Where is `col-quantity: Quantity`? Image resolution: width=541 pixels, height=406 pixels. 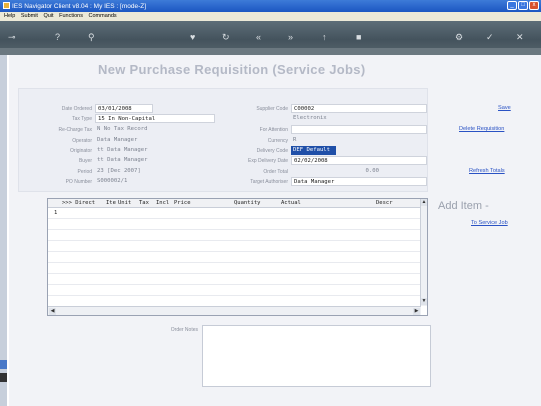
col-quantity: Quantity is located at coordinates (247, 203).